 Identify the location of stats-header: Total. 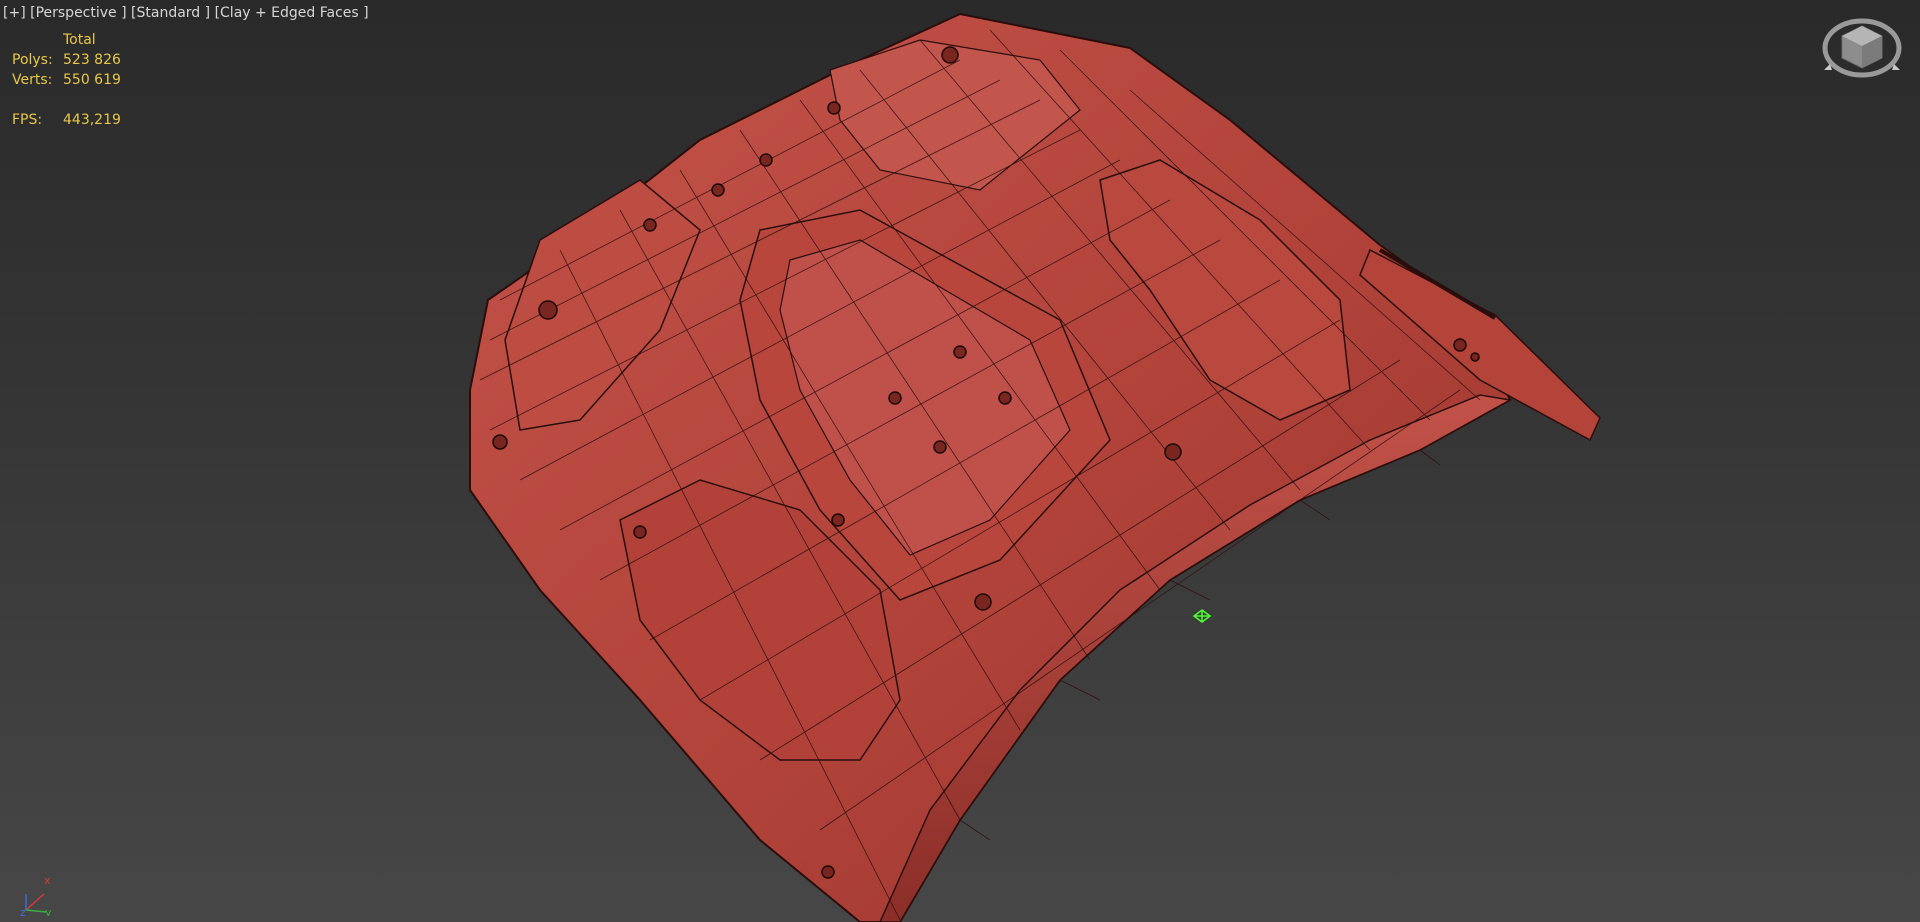
(79, 40).